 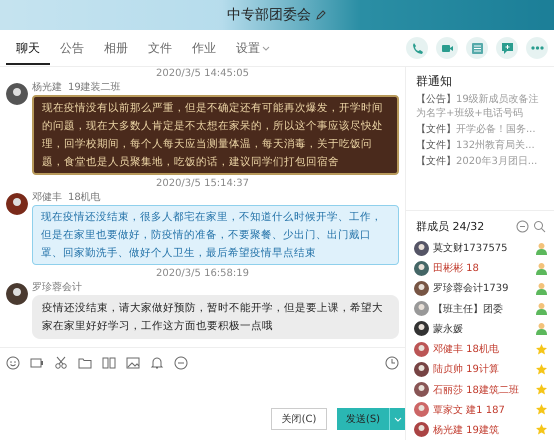 I want to click on timestamp: 2020/3/5 14:45:05, so click(x=202, y=74).